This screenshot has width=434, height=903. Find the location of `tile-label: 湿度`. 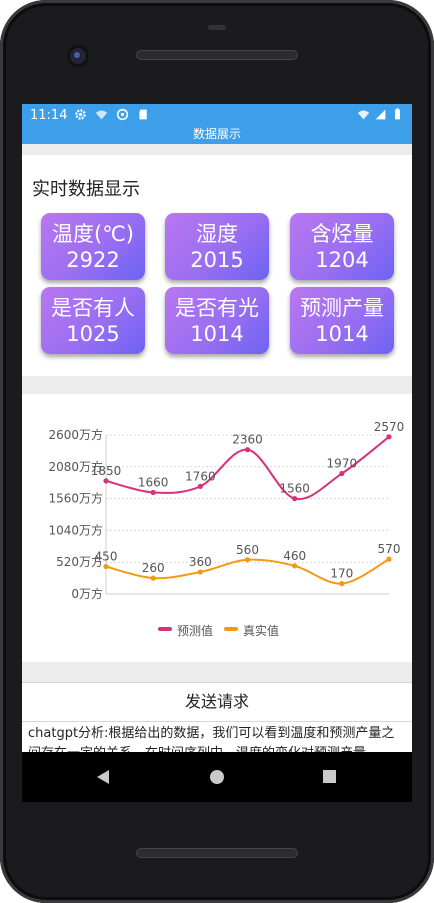

tile-label: 湿度 is located at coordinates (217, 234).